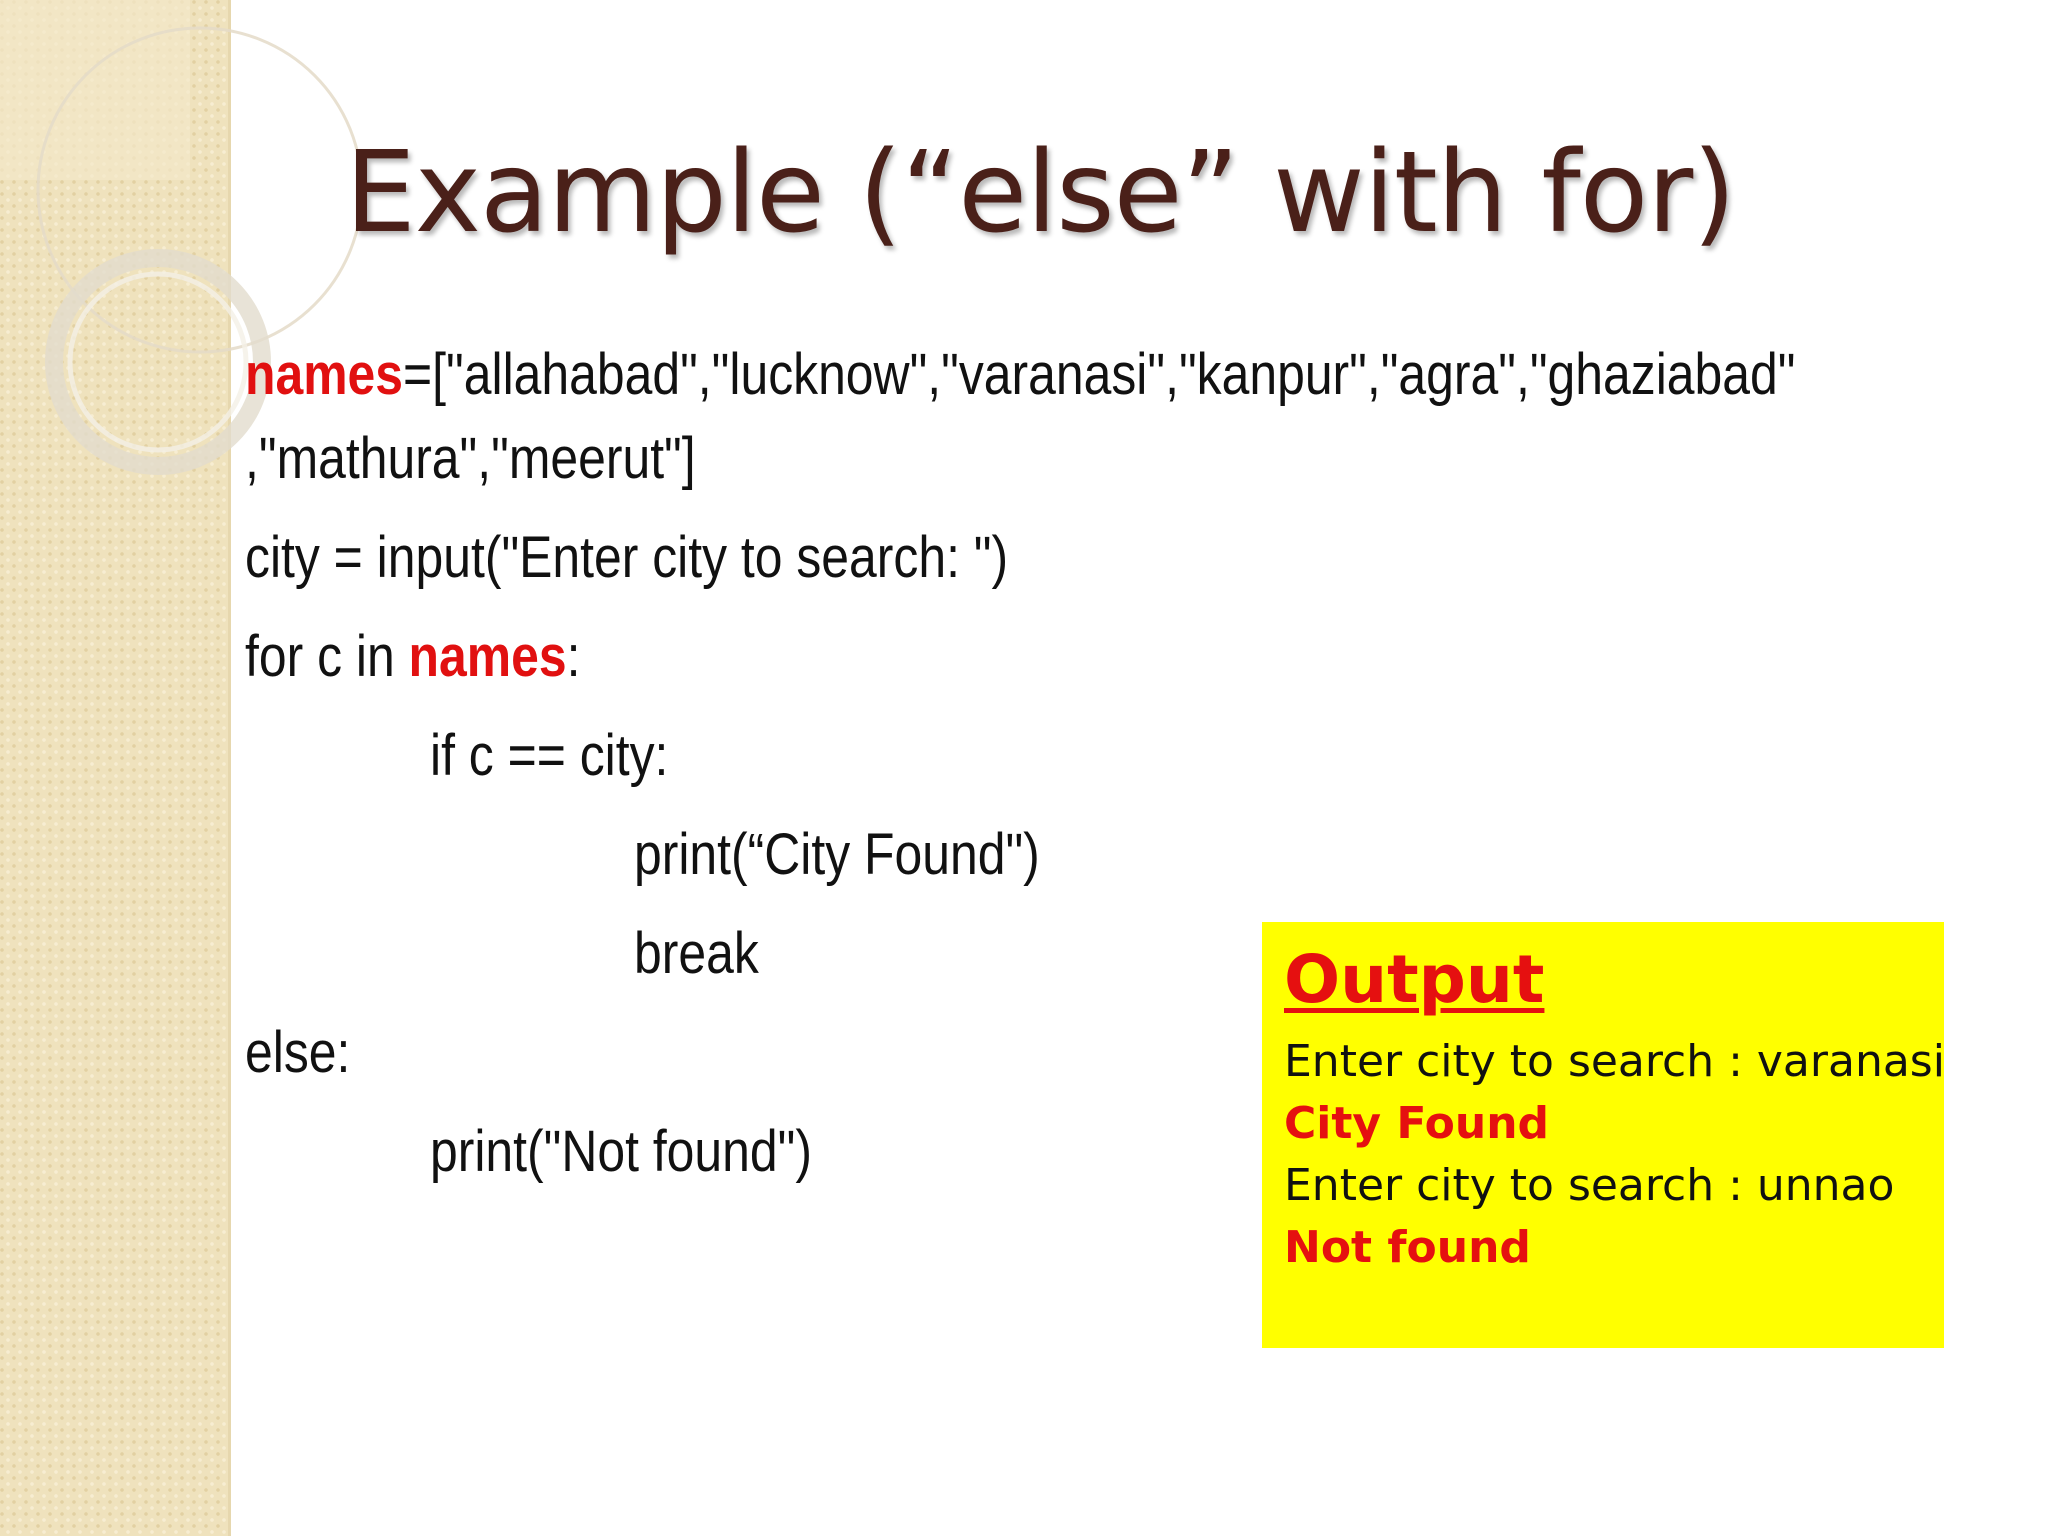 The width and height of the screenshot is (2048, 1536). Describe the element at coordinates (298, 1052) in the screenshot. I see `code-line-else: else:` at that location.